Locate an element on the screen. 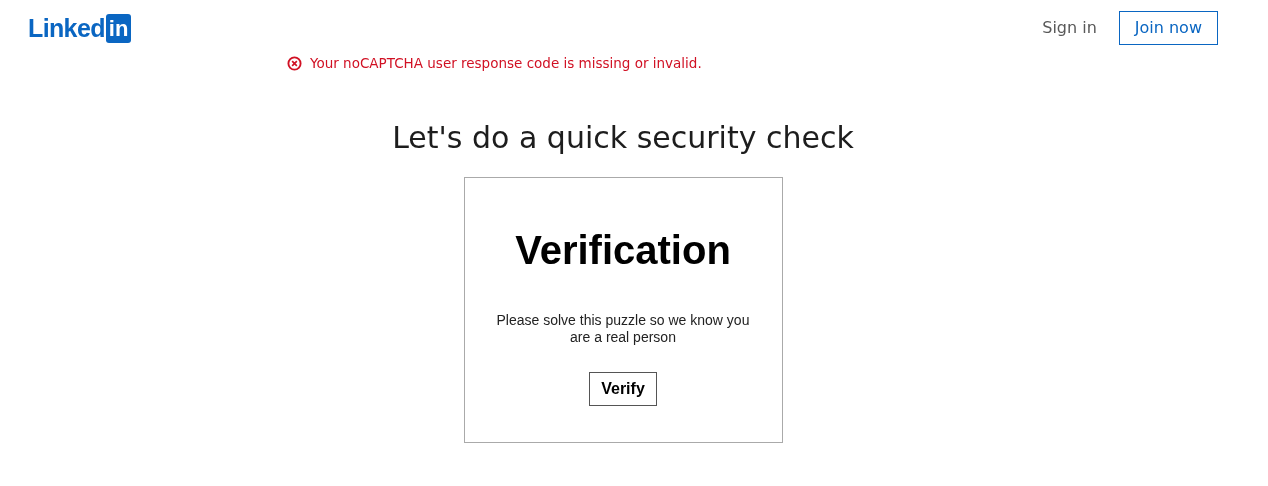 Image resolution: width=1268 pixels, height=486 pixels. instructions-text: Please solve this puzzle so we know you are a real person is located at coordinates (623, 328).